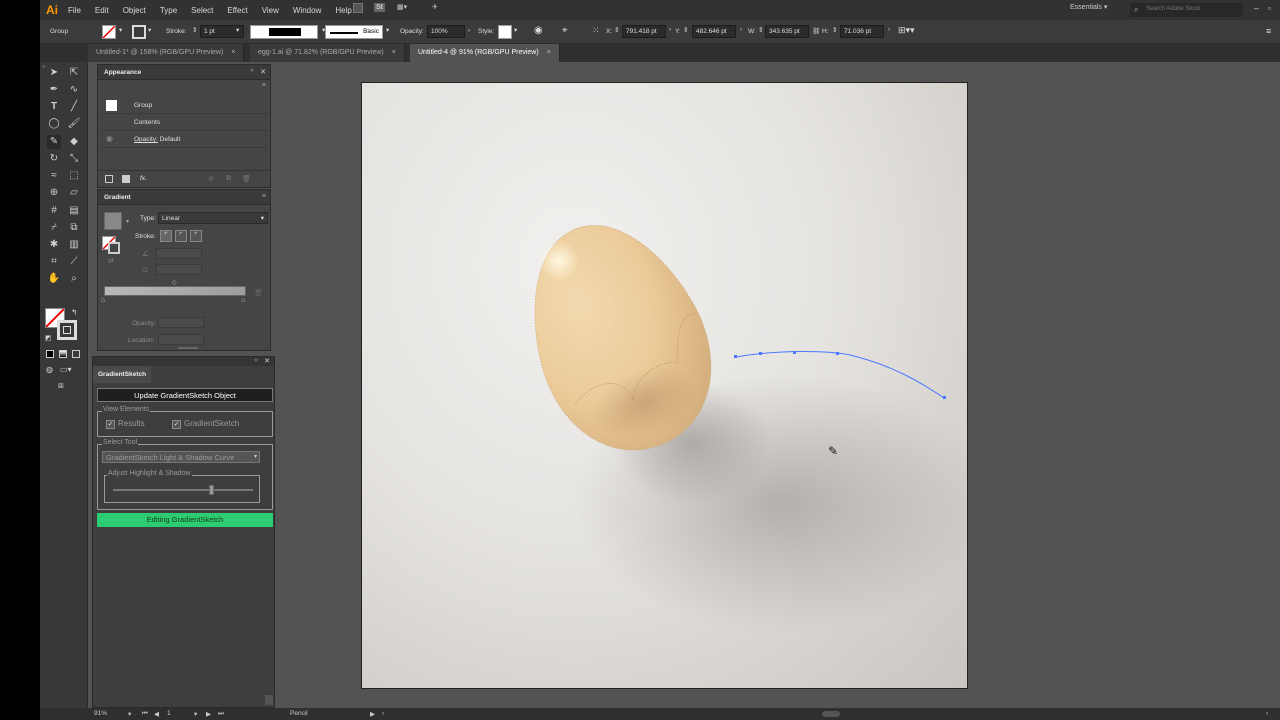 The height and width of the screenshot is (720, 1280). Describe the element at coordinates (54, 279) in the screenshot. I see `hand-icon: ✋` at that location.